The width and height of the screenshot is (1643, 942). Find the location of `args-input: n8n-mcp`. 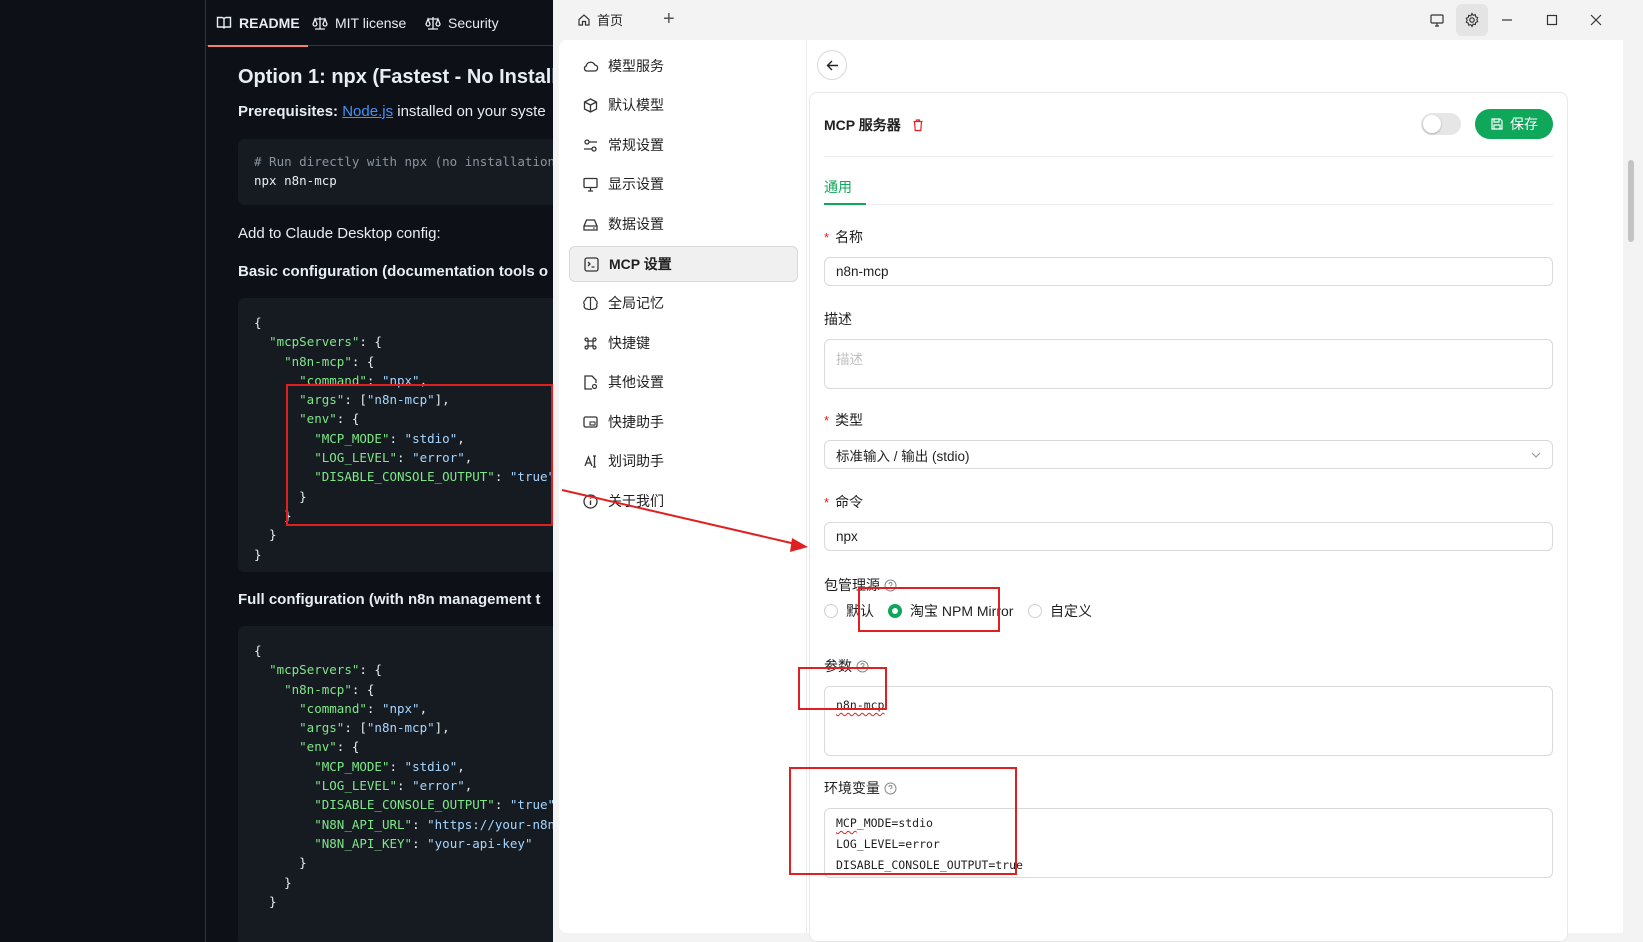

args-input: n8n-mcp is located at coordinates (1188, 721).